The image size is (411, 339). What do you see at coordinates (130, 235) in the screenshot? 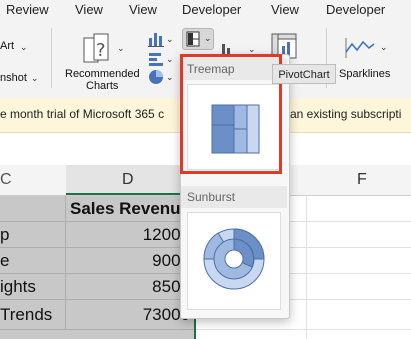
I see `cell-d2: 12000` at bounding box center [130, 235].